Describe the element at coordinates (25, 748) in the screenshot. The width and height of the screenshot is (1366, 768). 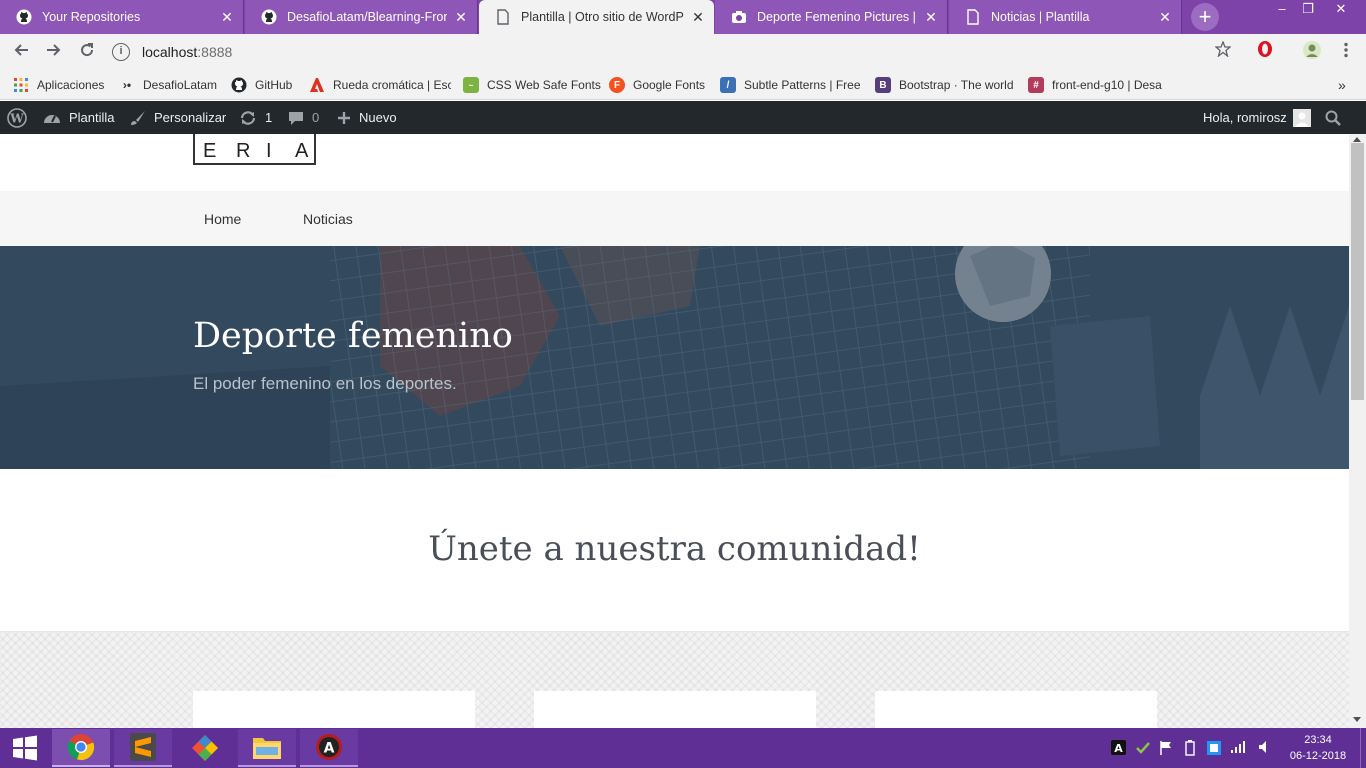
I see `start-button` at that location.